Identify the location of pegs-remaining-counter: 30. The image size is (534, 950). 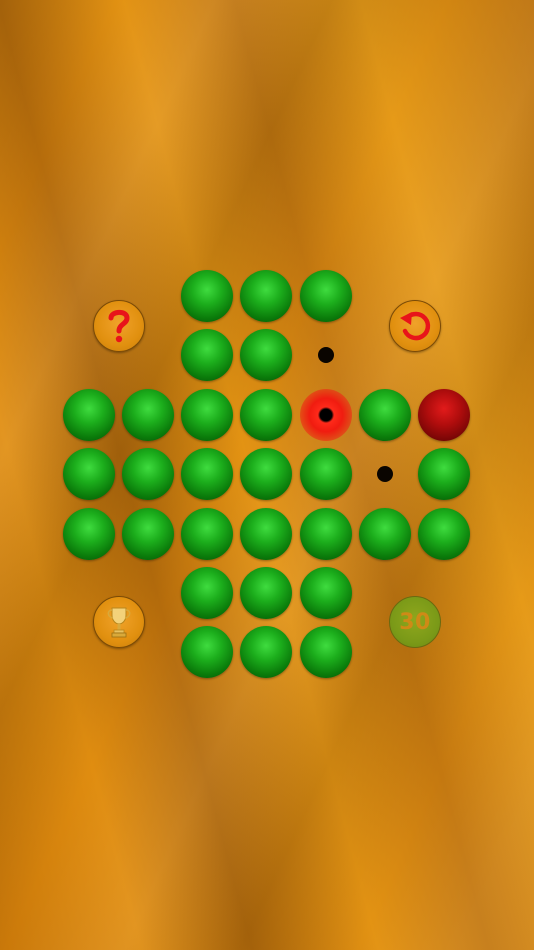
(415, 622).